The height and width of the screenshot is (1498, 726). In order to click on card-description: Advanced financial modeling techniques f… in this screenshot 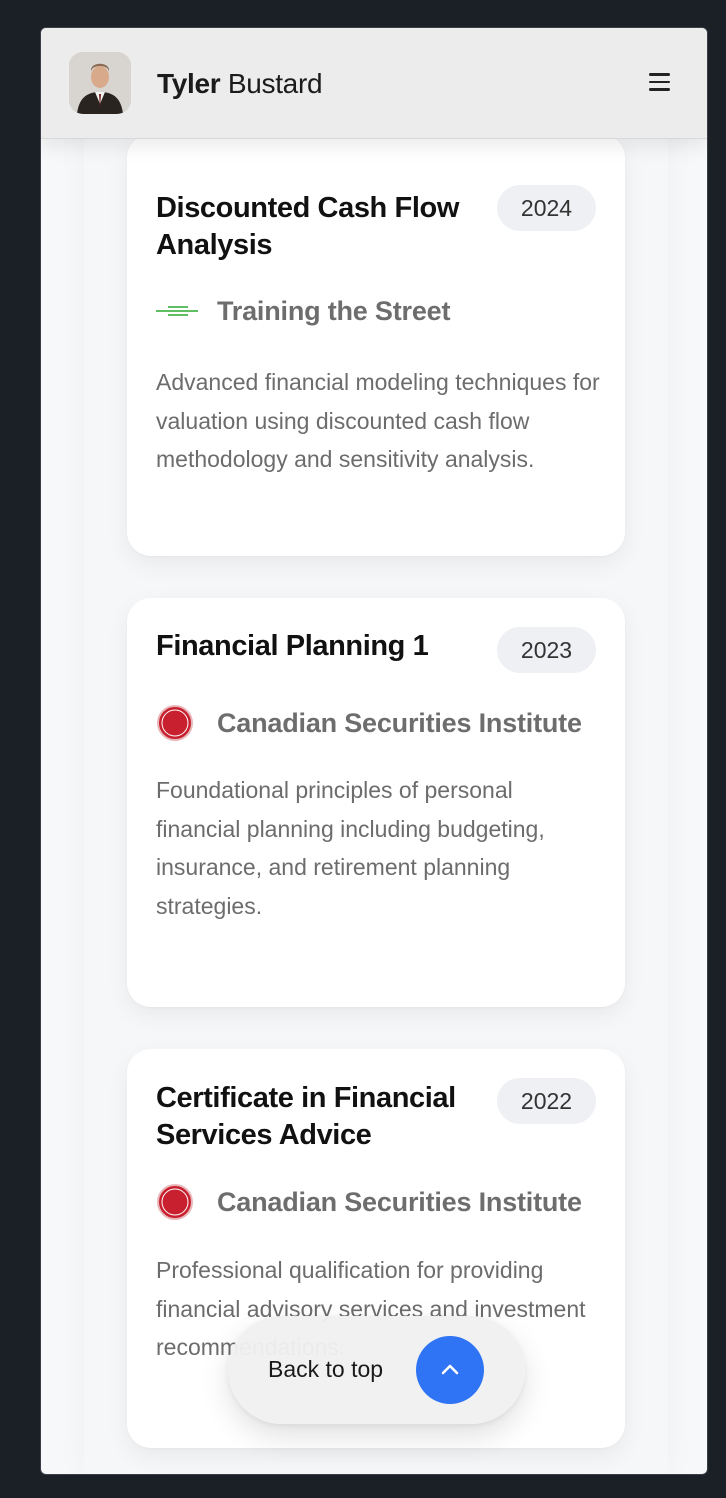, I will do `click(378, 420)`.